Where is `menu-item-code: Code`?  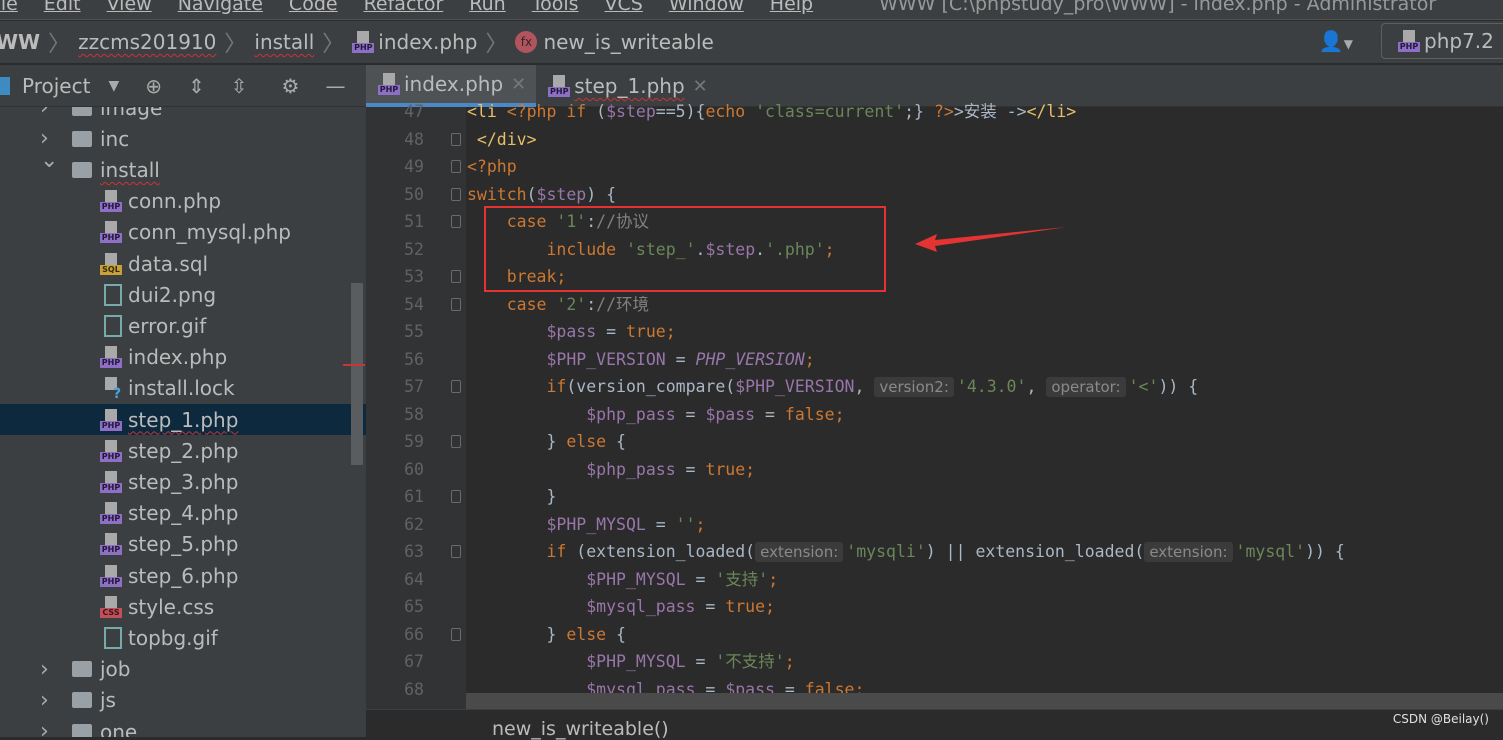 menu-item-code: Code is located at coordinates (313, 7).